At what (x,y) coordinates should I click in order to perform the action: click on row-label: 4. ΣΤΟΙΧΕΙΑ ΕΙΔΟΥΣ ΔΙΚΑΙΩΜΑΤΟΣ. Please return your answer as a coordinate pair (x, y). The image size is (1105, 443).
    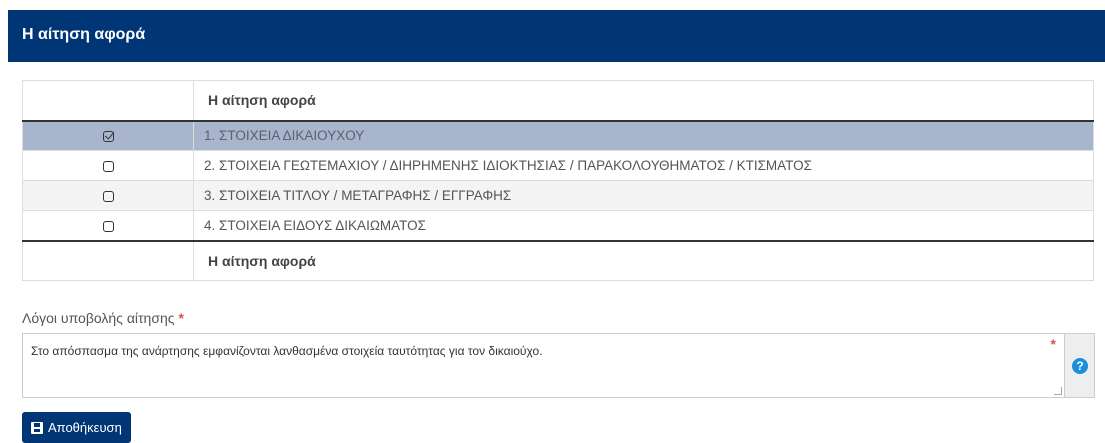
    Looking at the image, I should click on (643, 225).